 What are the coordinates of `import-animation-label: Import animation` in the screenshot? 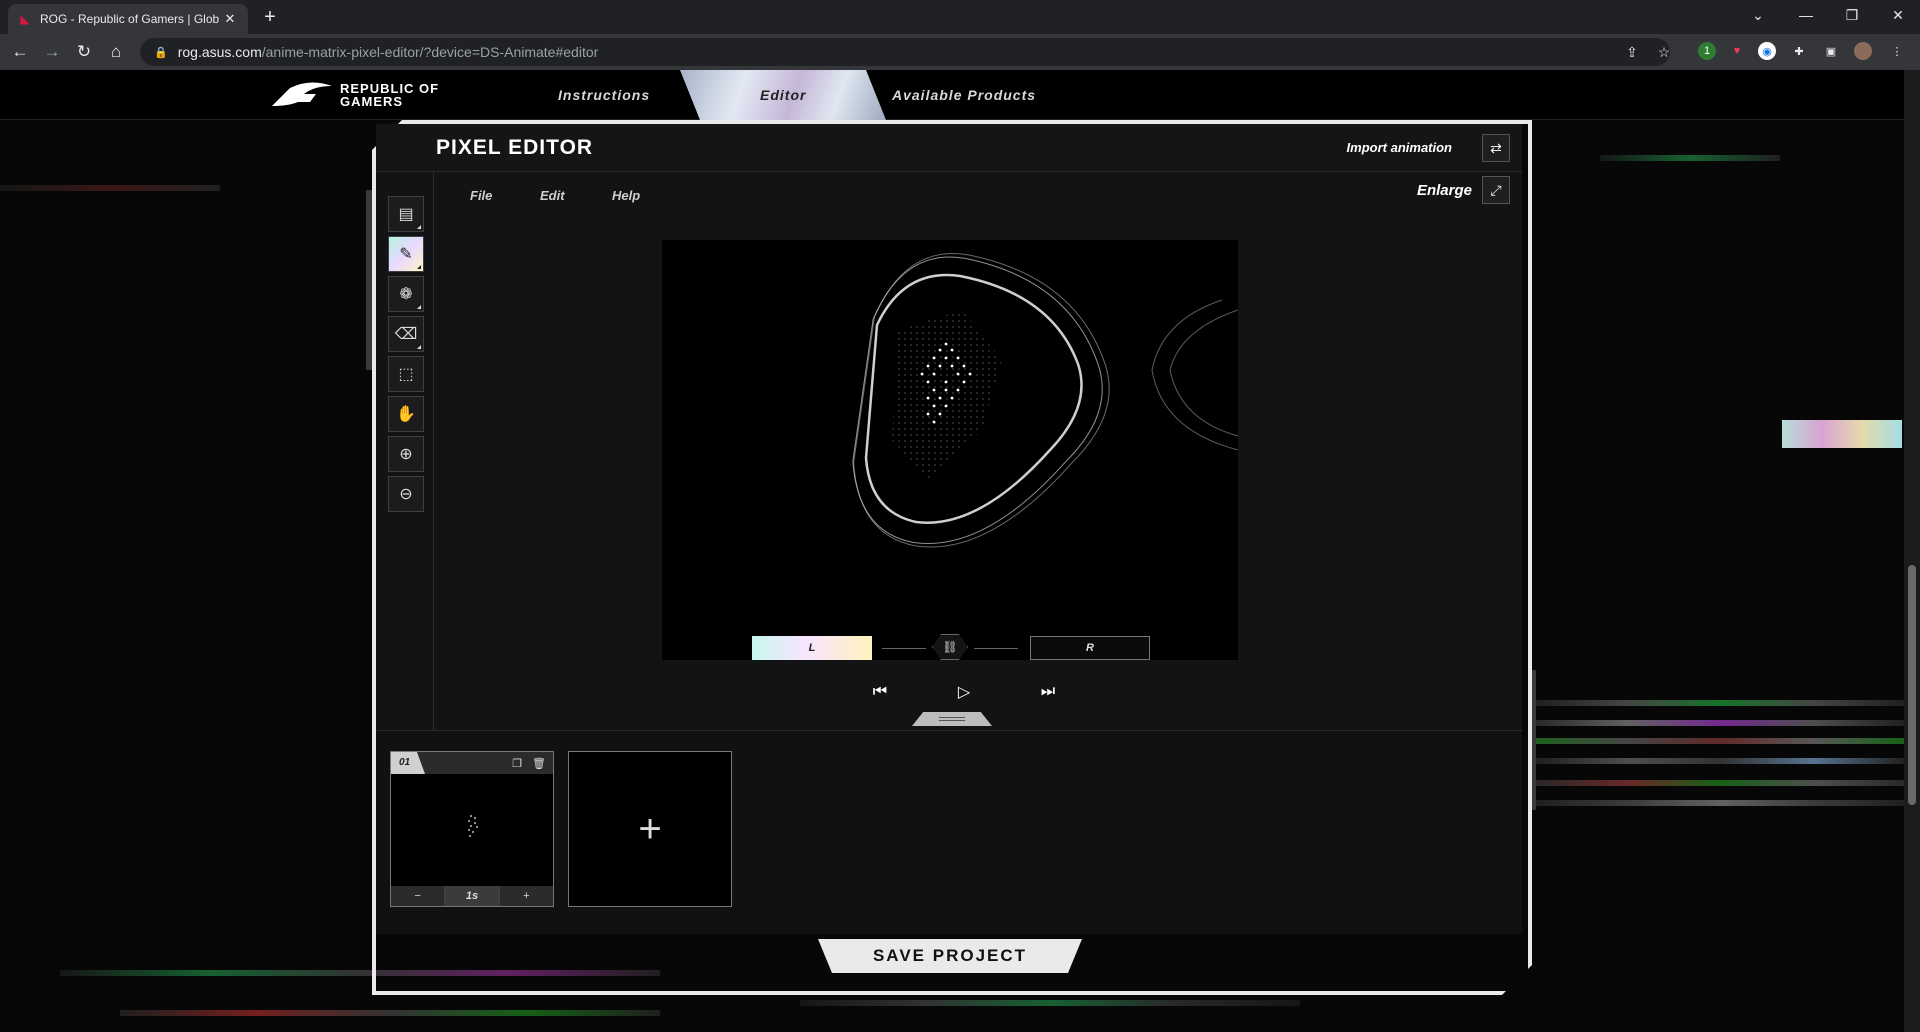 It's located at (1399, 147).